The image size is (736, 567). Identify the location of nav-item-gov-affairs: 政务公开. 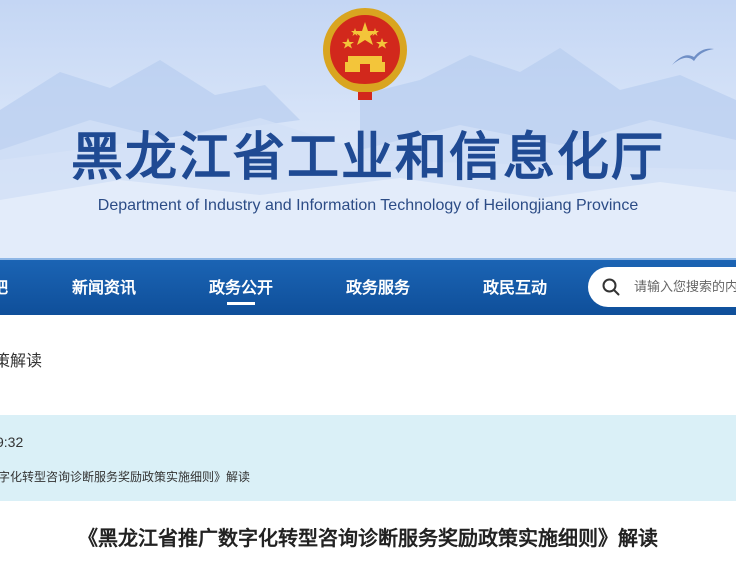
(241, 287).